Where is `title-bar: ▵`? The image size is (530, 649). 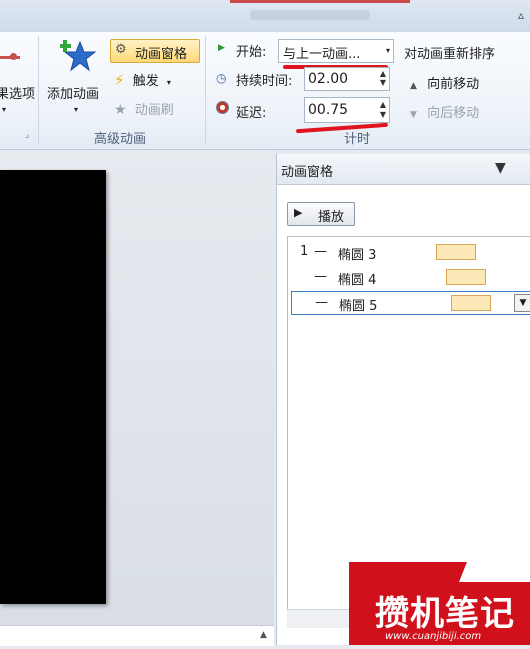 title-bar: ▵ is located at coordinates (265, 16).